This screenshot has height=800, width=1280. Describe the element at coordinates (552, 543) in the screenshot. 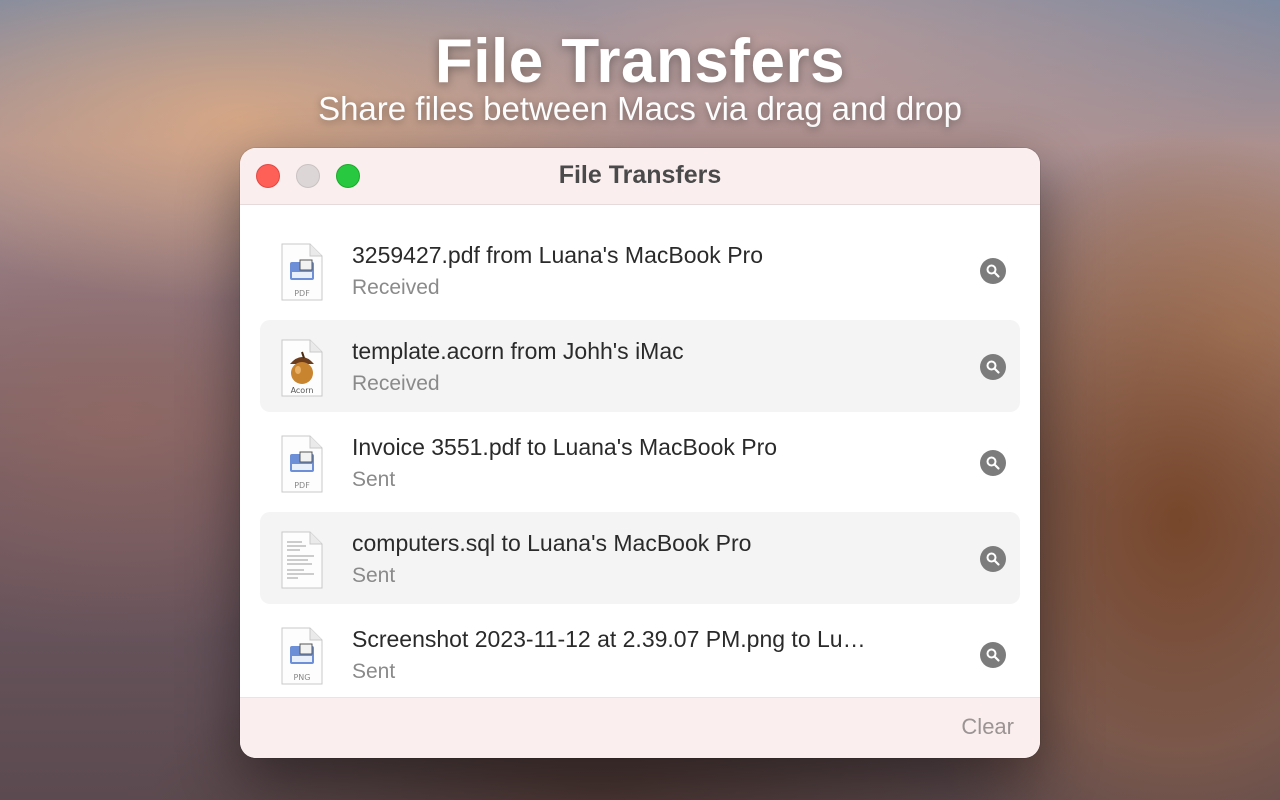

I see `transfer-filename: computers.sql to Luana's MacBook Pro` at that location.